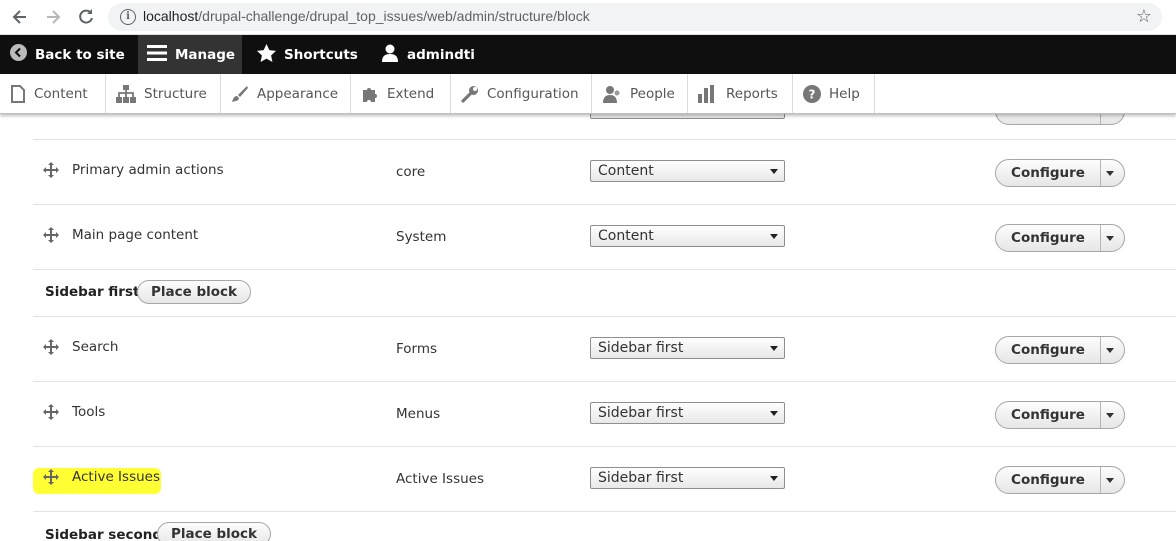 The width and height of the screenshot is (1176, 541). What do you see at coordinates (370, 94) in the screenshot?
I see `puzzle-icon` at bounding box center [370, 94].